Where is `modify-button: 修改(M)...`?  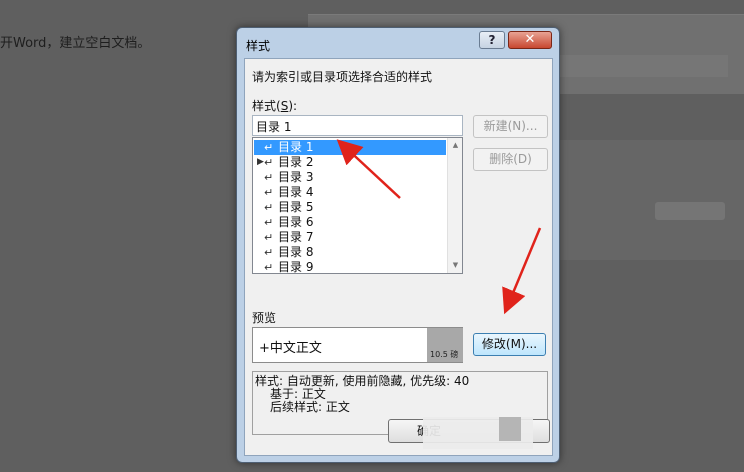
modify-button: 修改(M)... is located at coordinates (509, 344).